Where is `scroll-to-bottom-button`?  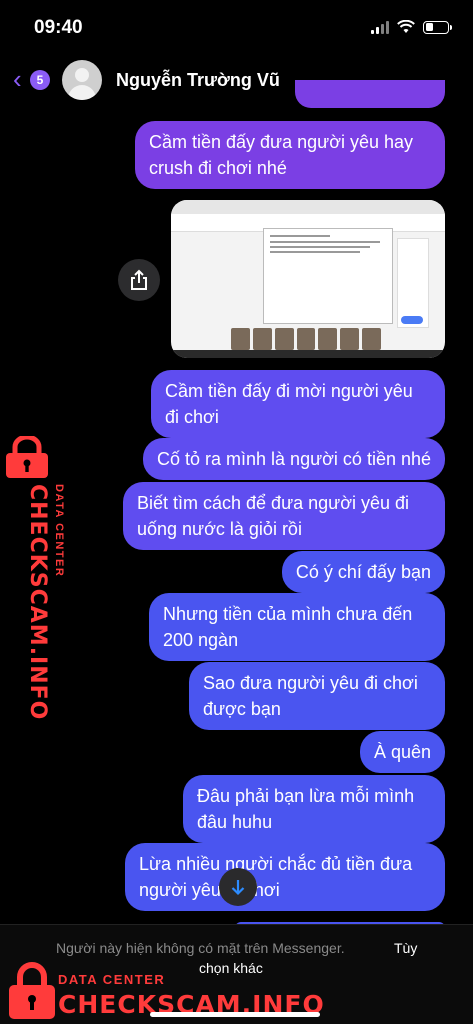 scroll-to-bottom-button is located at coordinates (238, 887).